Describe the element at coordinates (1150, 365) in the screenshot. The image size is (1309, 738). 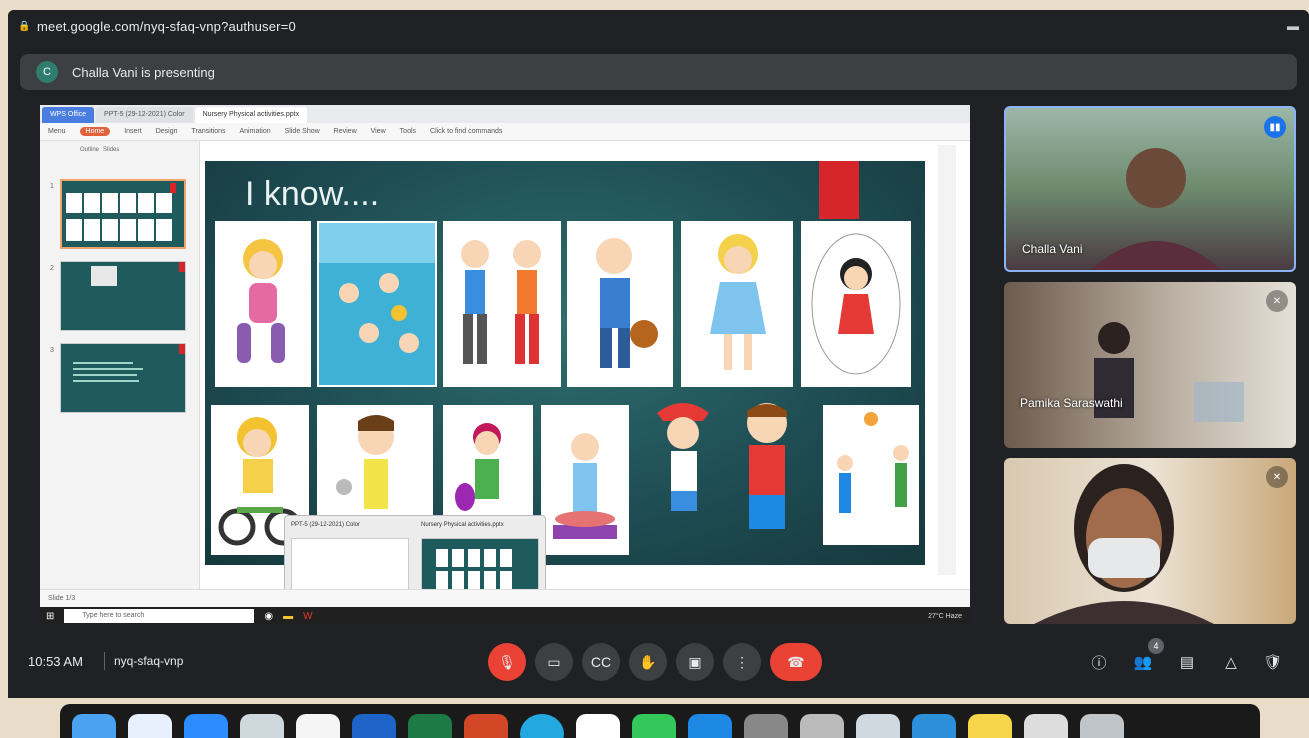
I see `participant-tile: ✕ Pamika Saraswathi` at that location.